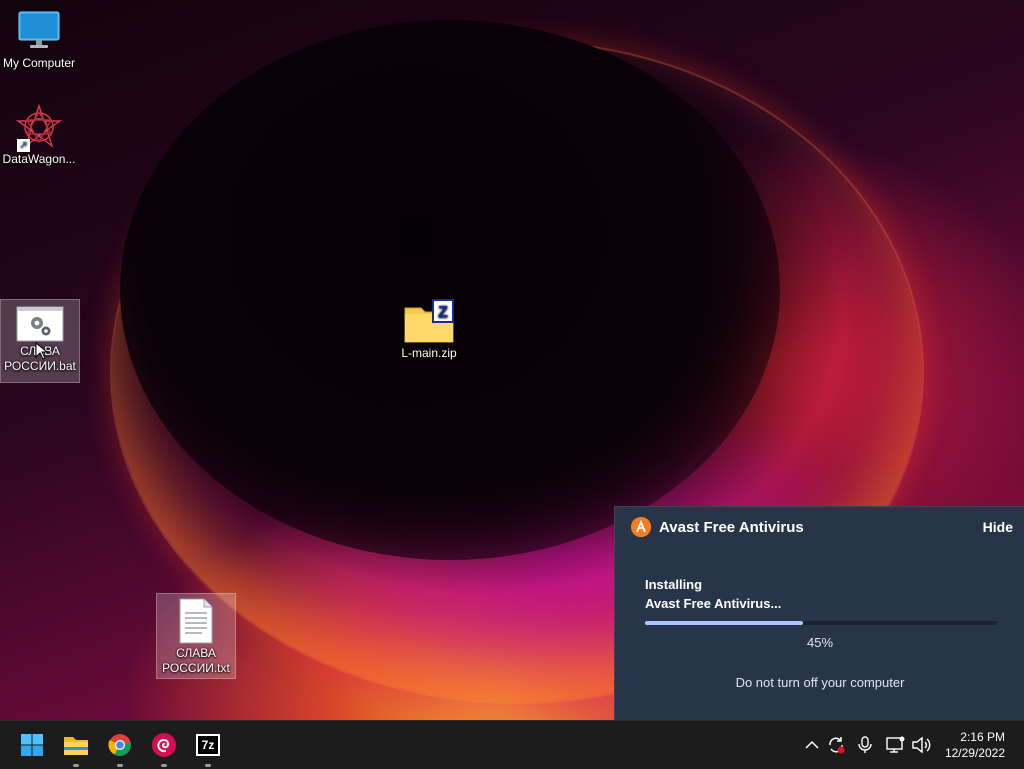 The width and height of the screenshot is (1024, 769). Describe the element at coordinates (39, 63) in the screenshot. I see `desktop-icon-label: My Computer` at that location.